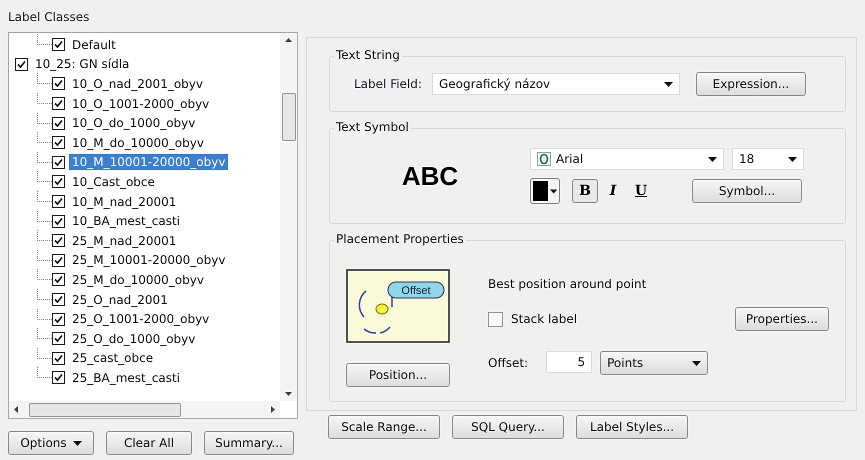 The height and width of the screenshot is (460, 865). What do you see at coordinates (544, 159) in the screenshot?
I see `font-icon` at bounding box center [544, 159].